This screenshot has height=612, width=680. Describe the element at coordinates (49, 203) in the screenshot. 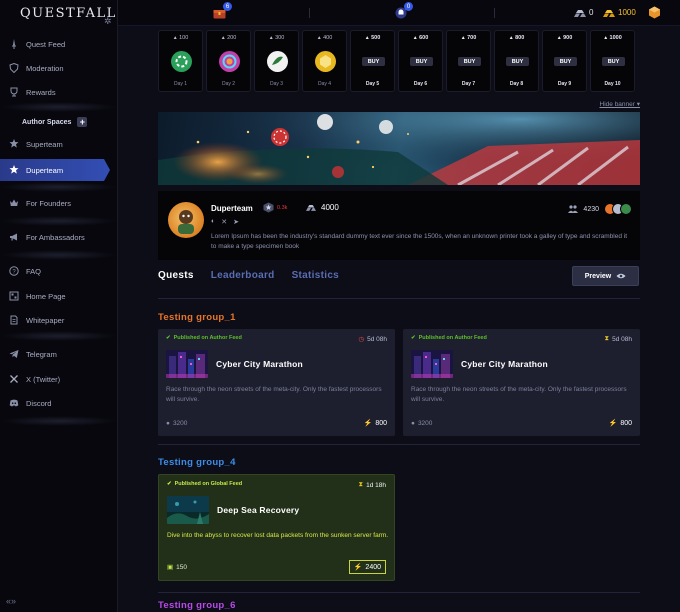

I see `sidebar-item-label: For Founders` at that location.